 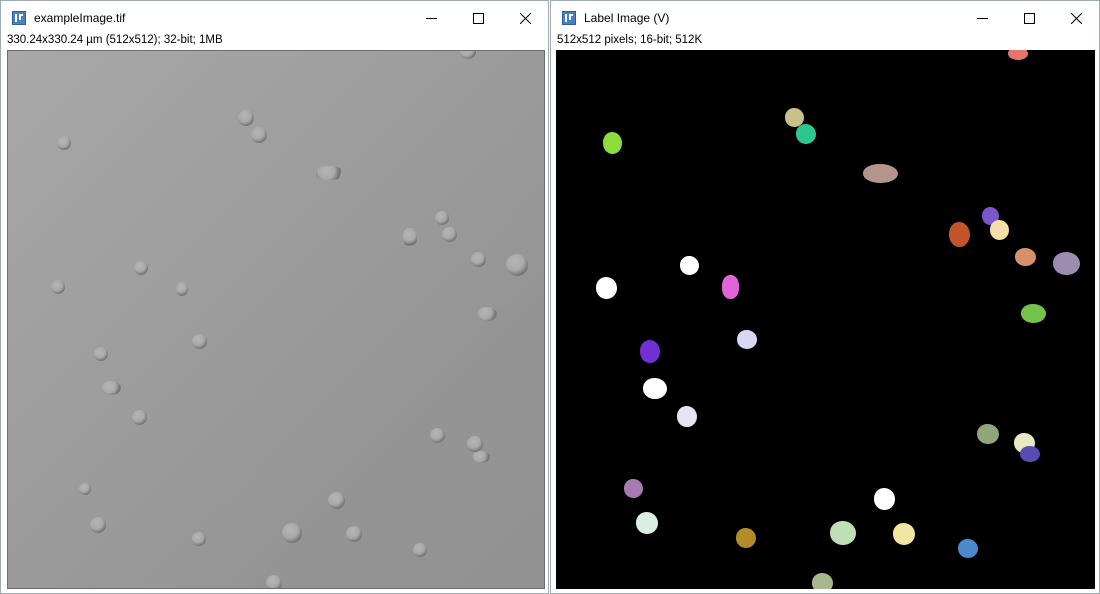 I want to click on window-title: Label Image (V), so click(x=627, y=18).